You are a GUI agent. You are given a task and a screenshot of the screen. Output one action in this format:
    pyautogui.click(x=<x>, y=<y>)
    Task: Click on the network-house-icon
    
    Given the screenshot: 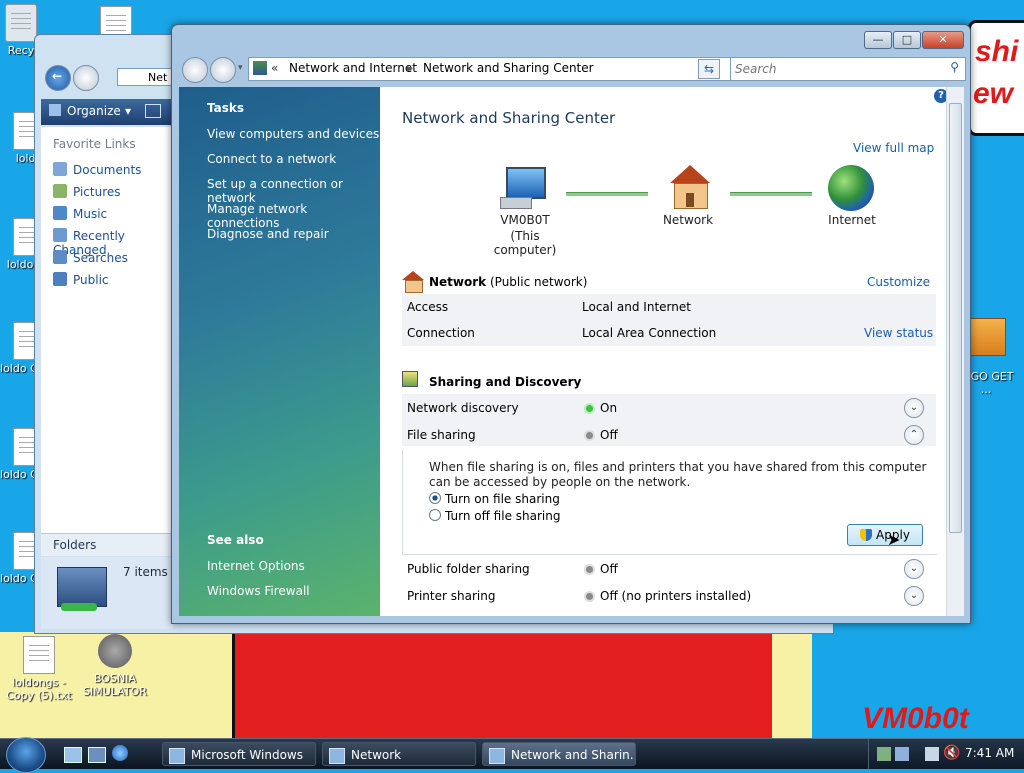 What is the action you would take?
    pyautogui.click(x=689, y=187)
    